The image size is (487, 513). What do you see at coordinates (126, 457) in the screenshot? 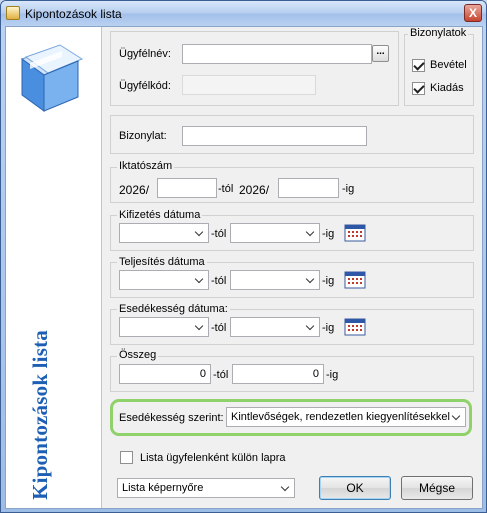
I see `separate-pages-checkbox` at bounding box center [126, 457].